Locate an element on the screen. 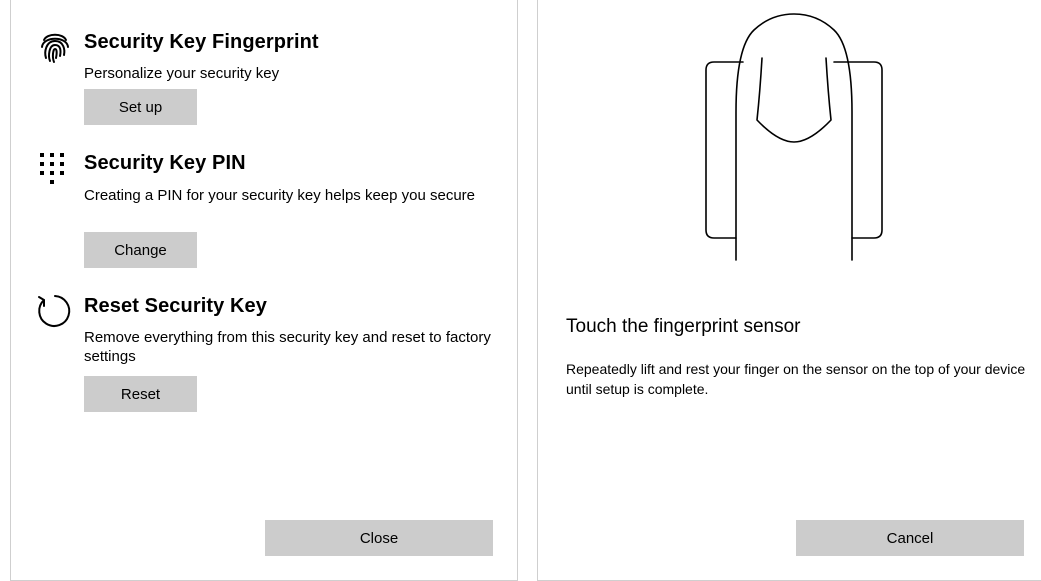 The height and width of the screenshot is (581, 1041). change-button: Change is located at coordinates (140, 250).